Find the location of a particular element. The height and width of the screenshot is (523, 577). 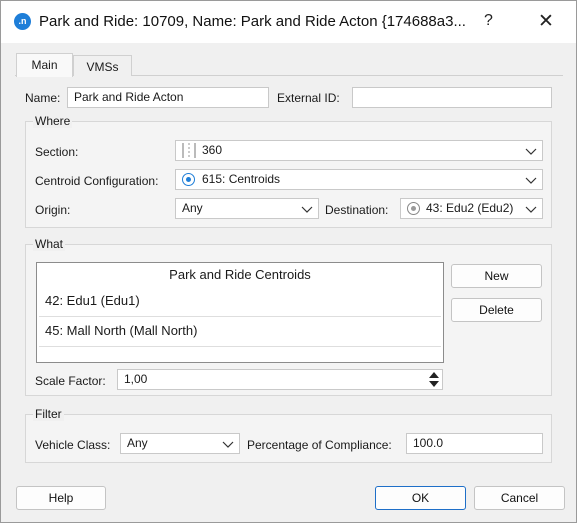

delete-button: Delete is located at coordinates (496, 310).